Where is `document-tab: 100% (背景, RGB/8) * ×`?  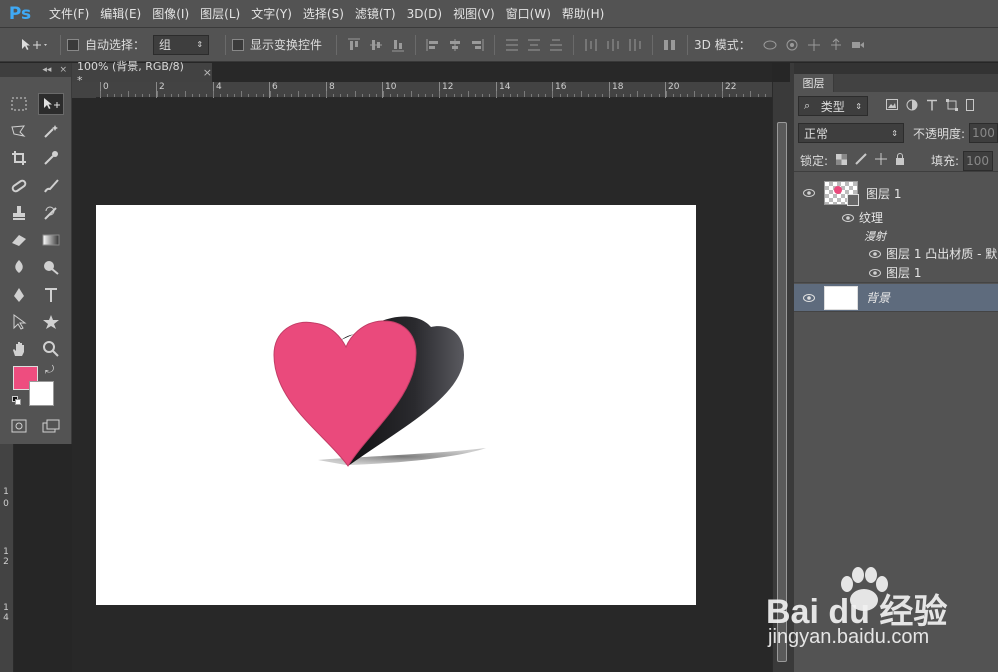
document-tab: 100% (背景, RGB/8) * × is located at coordinates (142, 73).